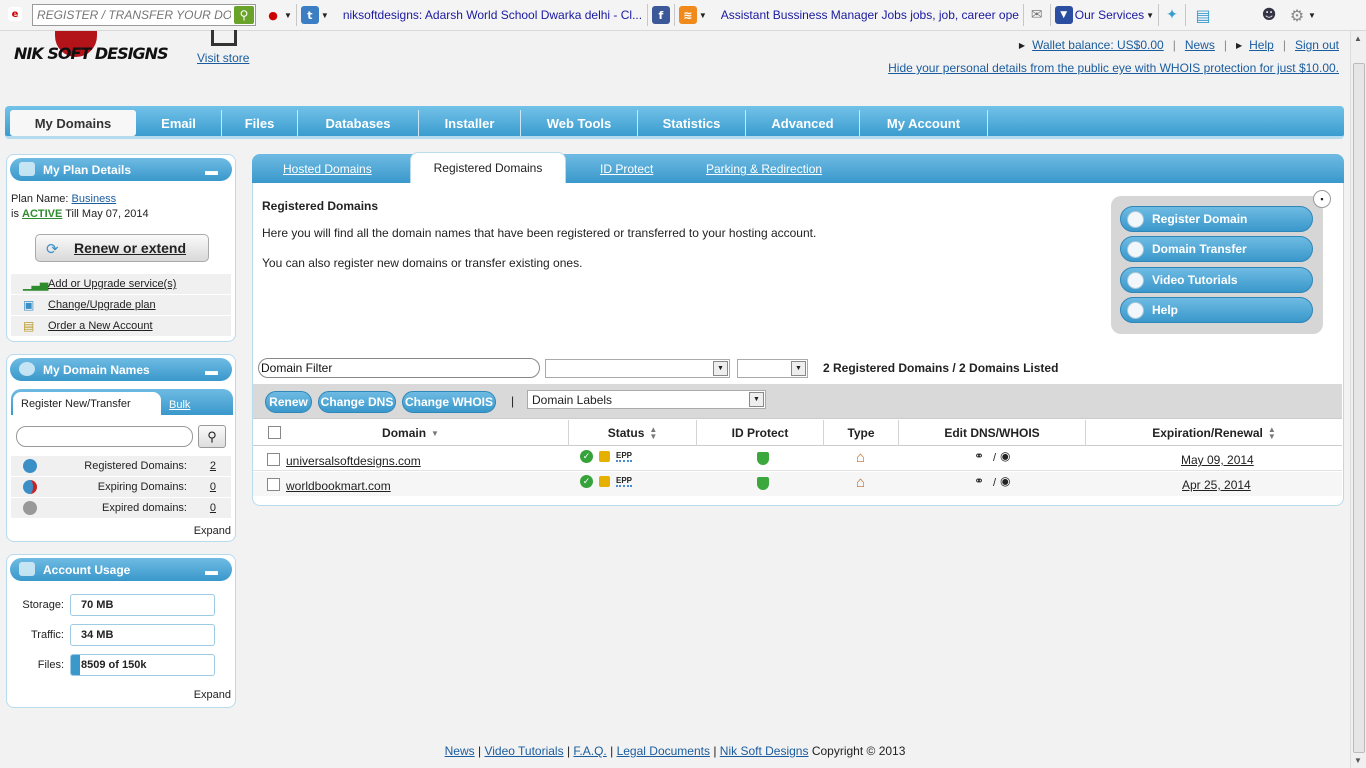 Image resolution: width=1366 pixels, height=768 pixels. I want to click on tab-register-transfer: Register New/Transfer, so click(87, 404).